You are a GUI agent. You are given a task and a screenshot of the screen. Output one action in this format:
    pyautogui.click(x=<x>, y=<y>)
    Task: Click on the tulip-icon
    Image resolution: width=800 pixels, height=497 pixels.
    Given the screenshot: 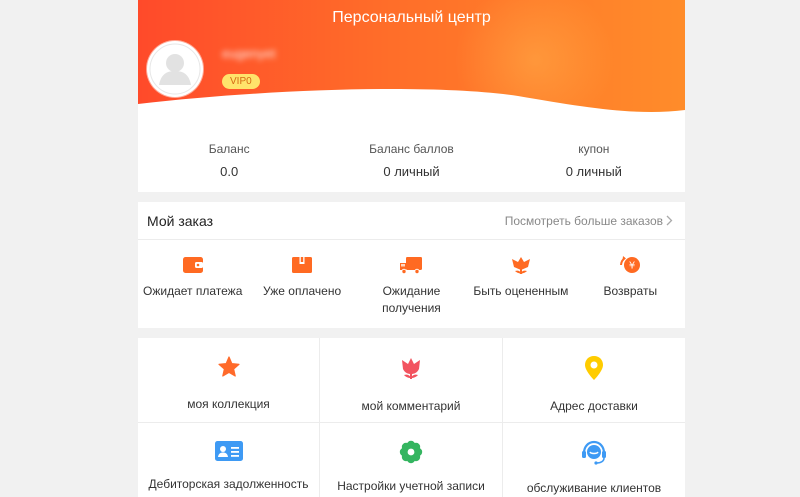 What is the action you would take?
    pyautogui.click(x=411, y=368)
    